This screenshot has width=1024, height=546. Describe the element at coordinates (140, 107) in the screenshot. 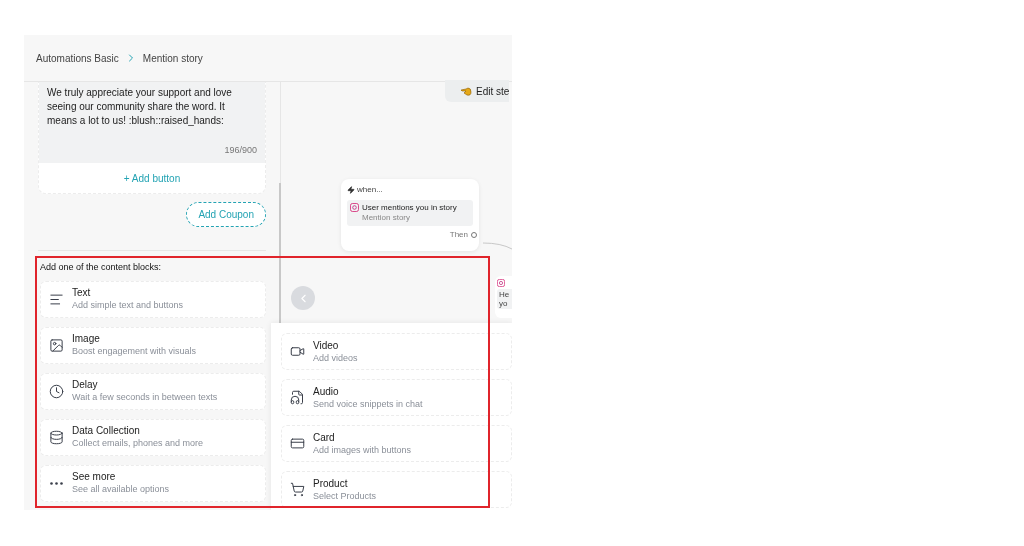

I see `message-text: We truly appreciate your support and love seeing our community share the word. It means a lot to us! :blush::raised_hands:` at that location.